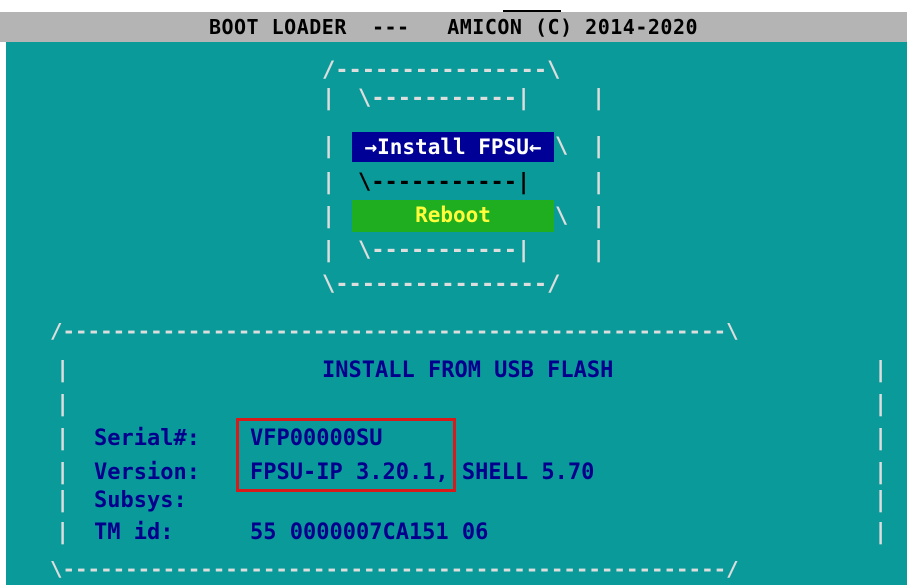 The width and height of the screenshot is (907, 585). What do you see at coordinates (369, 532) in the screenshot?
I see `tm-id-value: 55 0000007CA151 06` at bounding box center [369, 532].